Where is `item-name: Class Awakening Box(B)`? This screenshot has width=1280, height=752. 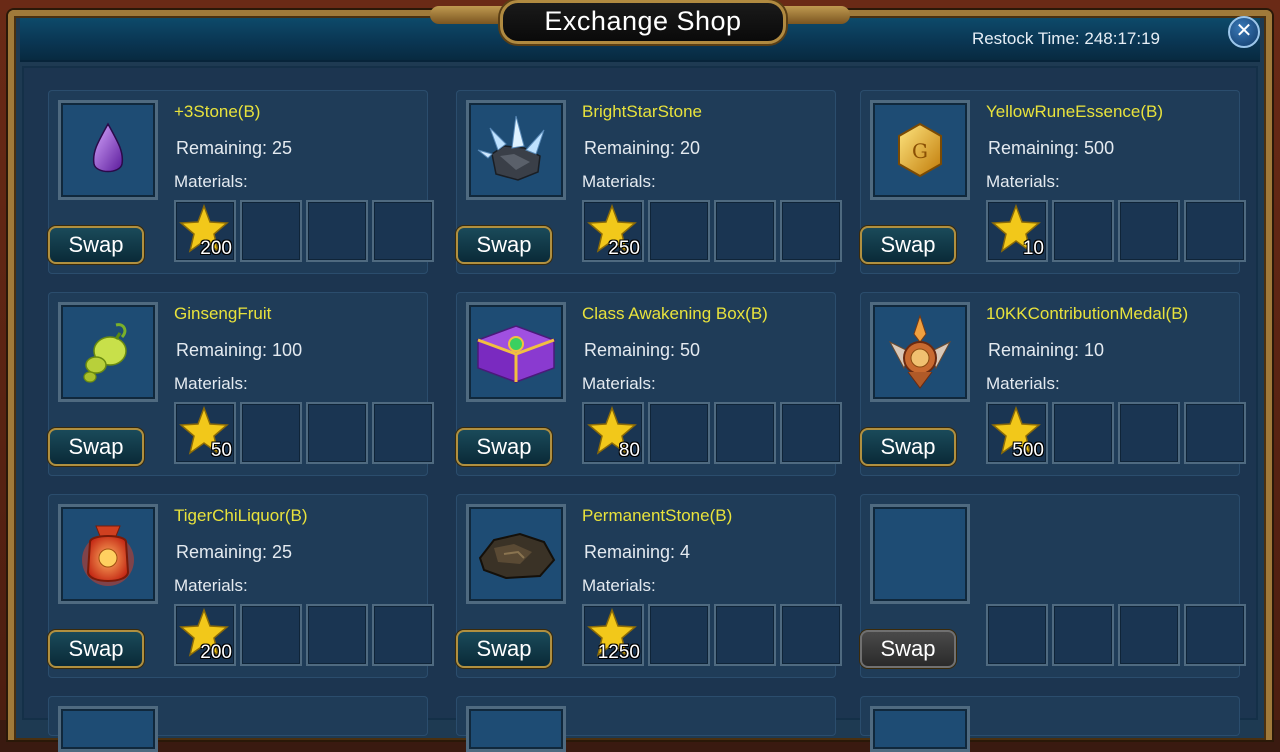 item-name: Class Awakening Box(B) is located at coordinates (675, 313).